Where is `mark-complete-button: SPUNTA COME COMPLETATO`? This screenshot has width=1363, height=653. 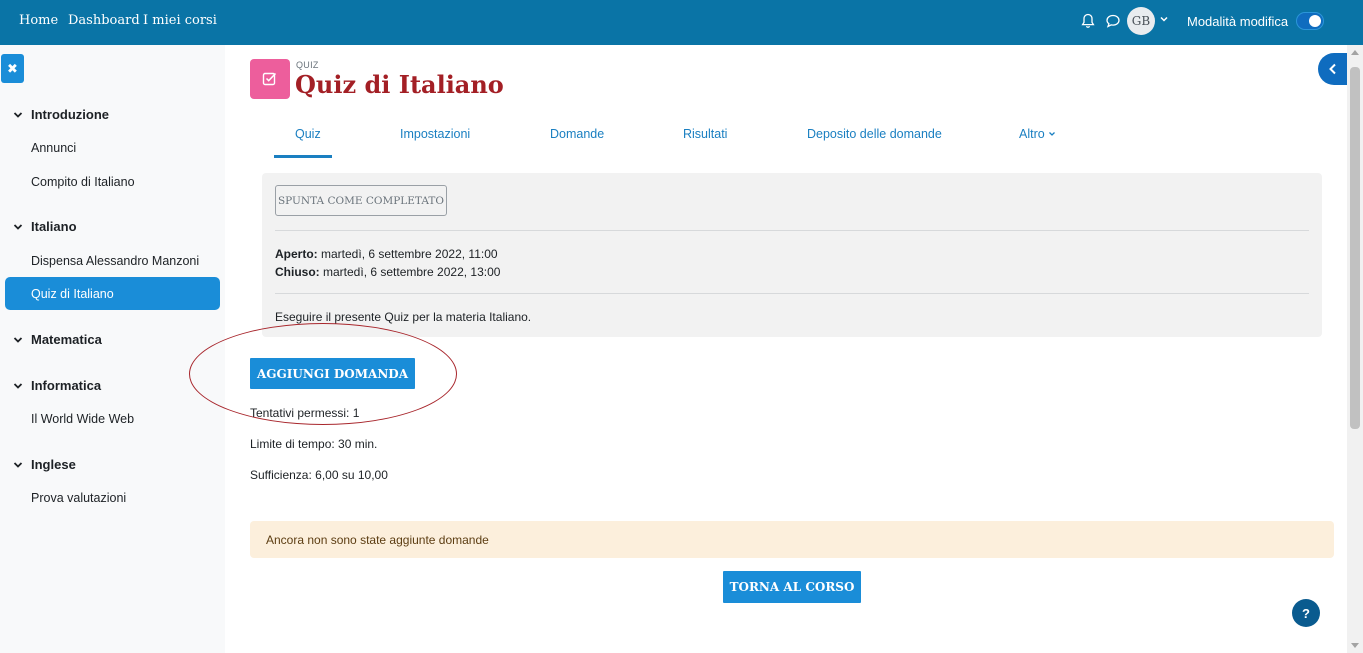
mark-complete-button: SPUNTA COME COMPLETATO is located at coordinates (361, 200).